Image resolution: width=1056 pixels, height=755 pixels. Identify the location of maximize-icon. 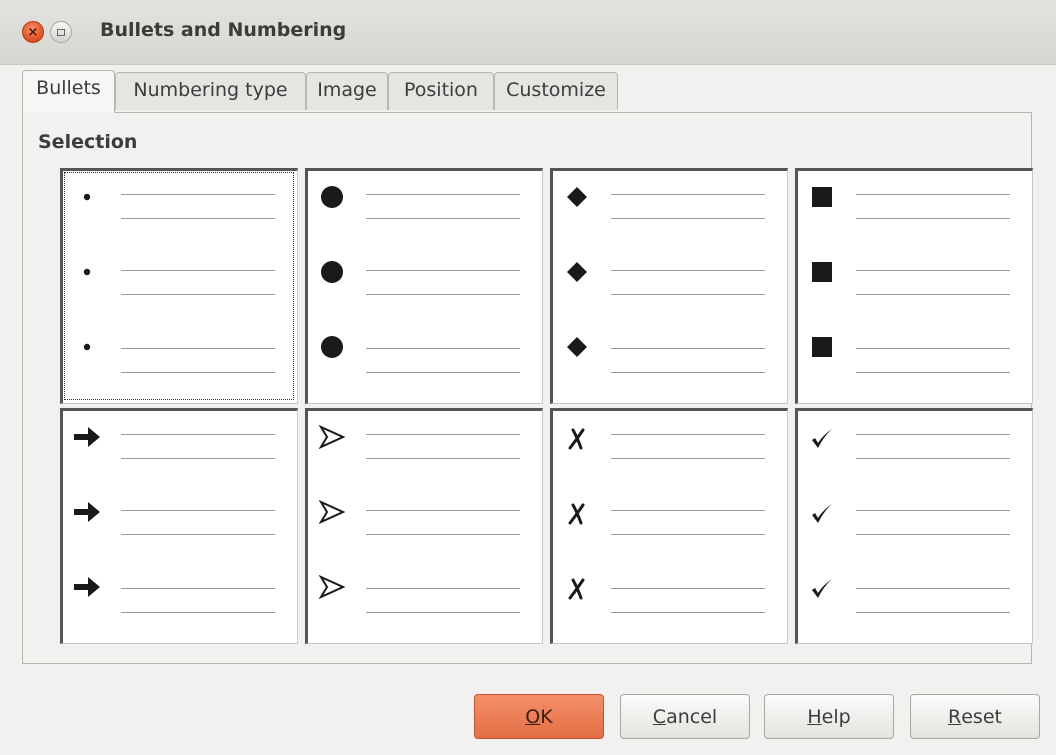
(61, 32).